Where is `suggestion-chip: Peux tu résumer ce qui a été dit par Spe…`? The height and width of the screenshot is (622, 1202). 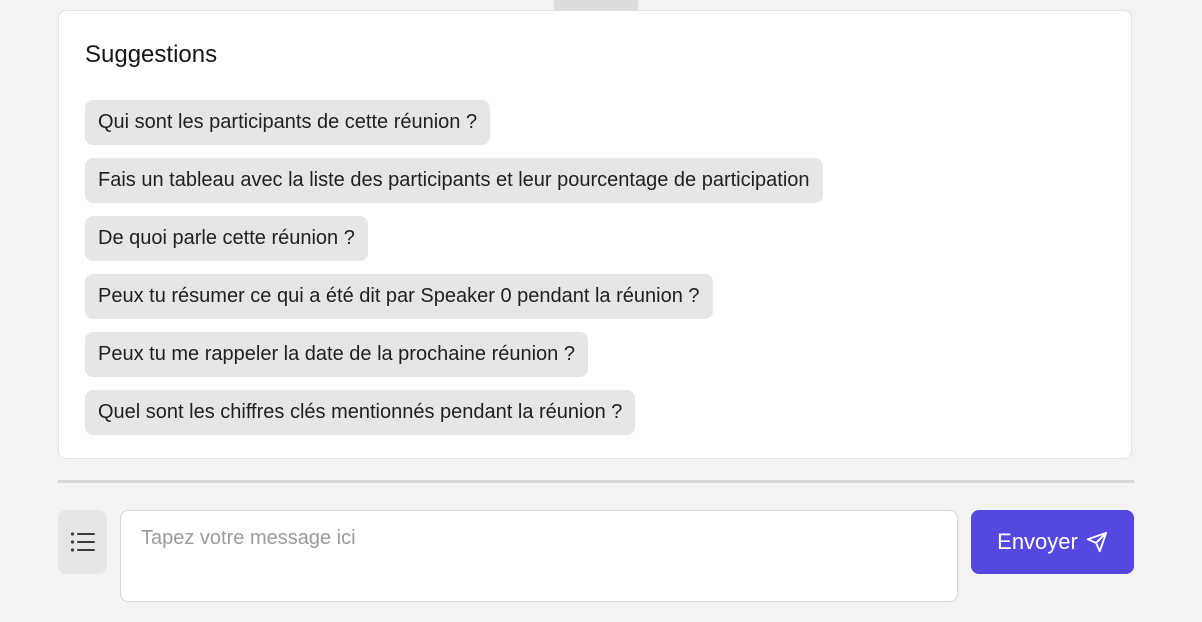
suggestion-chip: Peux tu résumer ce qui a été dit par Spe… is located at coordinates (399, 296).